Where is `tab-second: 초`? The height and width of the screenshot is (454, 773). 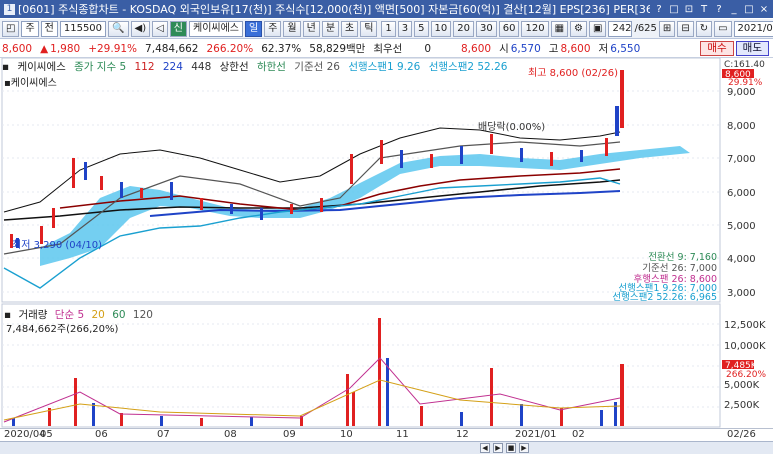
tab-second: 초 is located at coordinates (350, 28).